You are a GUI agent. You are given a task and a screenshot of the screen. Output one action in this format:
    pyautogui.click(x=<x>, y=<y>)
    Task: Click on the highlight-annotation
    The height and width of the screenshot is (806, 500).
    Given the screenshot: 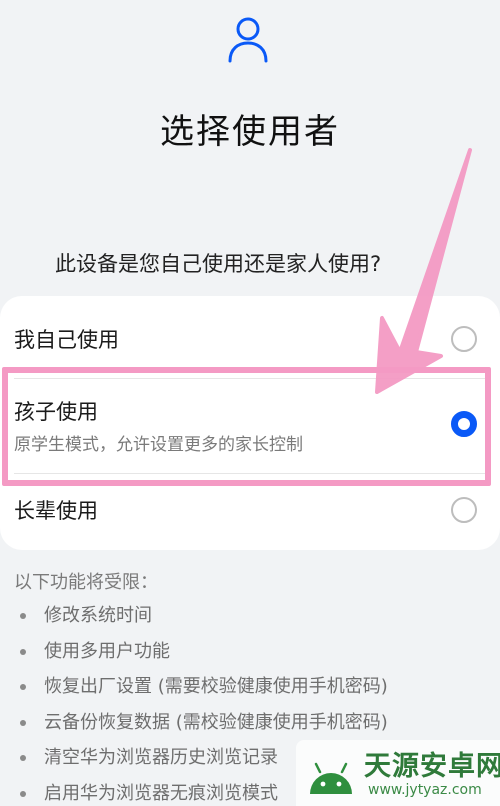 What is the action you would take?
    pyautogui.click(x=246, y=426)
    